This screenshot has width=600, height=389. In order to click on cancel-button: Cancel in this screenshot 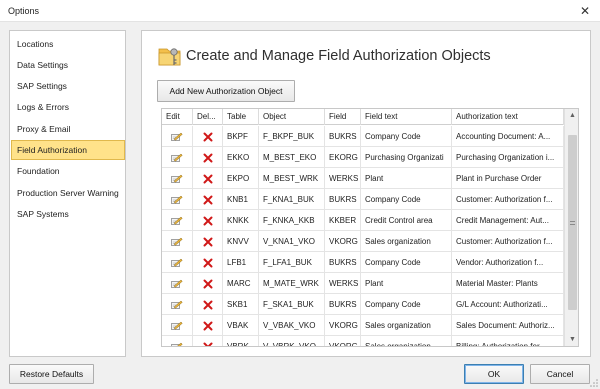, I will do `click(560, 374)`.